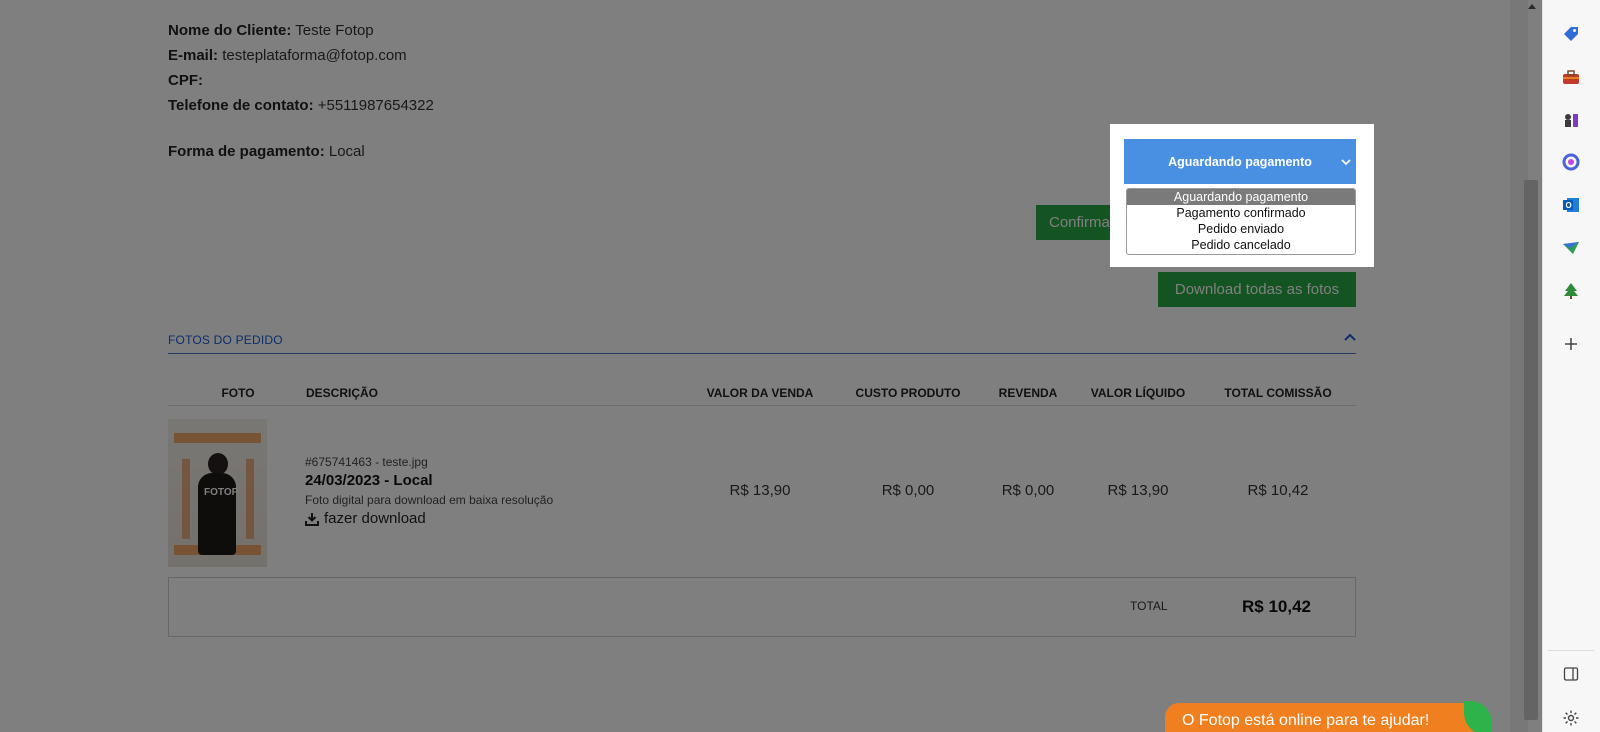 This screenshot has height=732, width=1600. What do you see at coordinates (1571, 291) in the screenshot?
I see `tree-icon` at bounding box center [1571, 291].